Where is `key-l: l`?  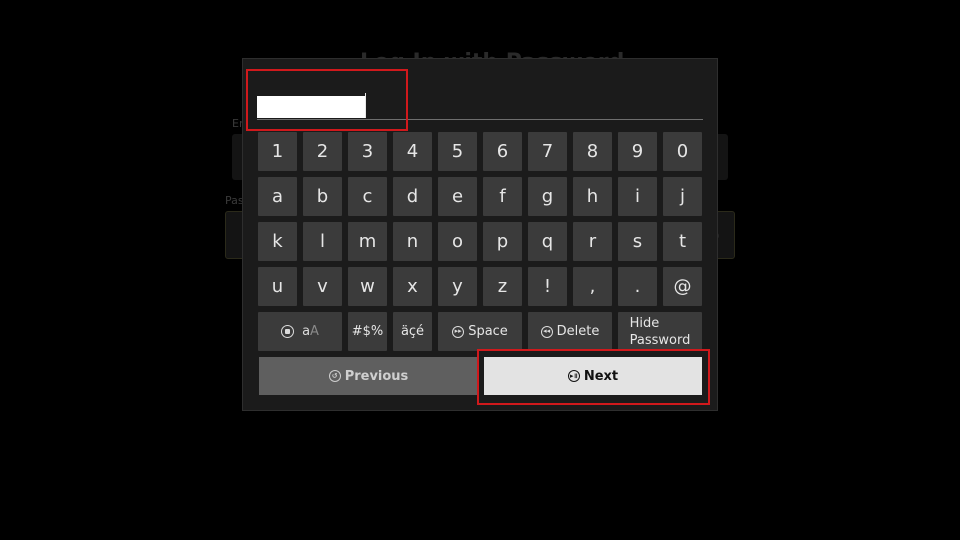
key-l: l is located at coordinates (322, 241).